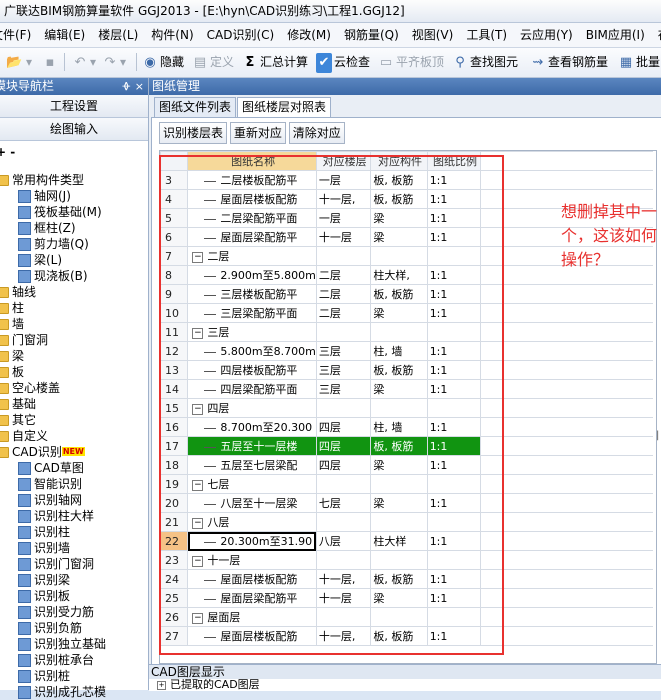 The height and width of the screenshot is (700, 661). I want to click on drawing-name-cell: 二层楼板配筋平, so click(252, 180).